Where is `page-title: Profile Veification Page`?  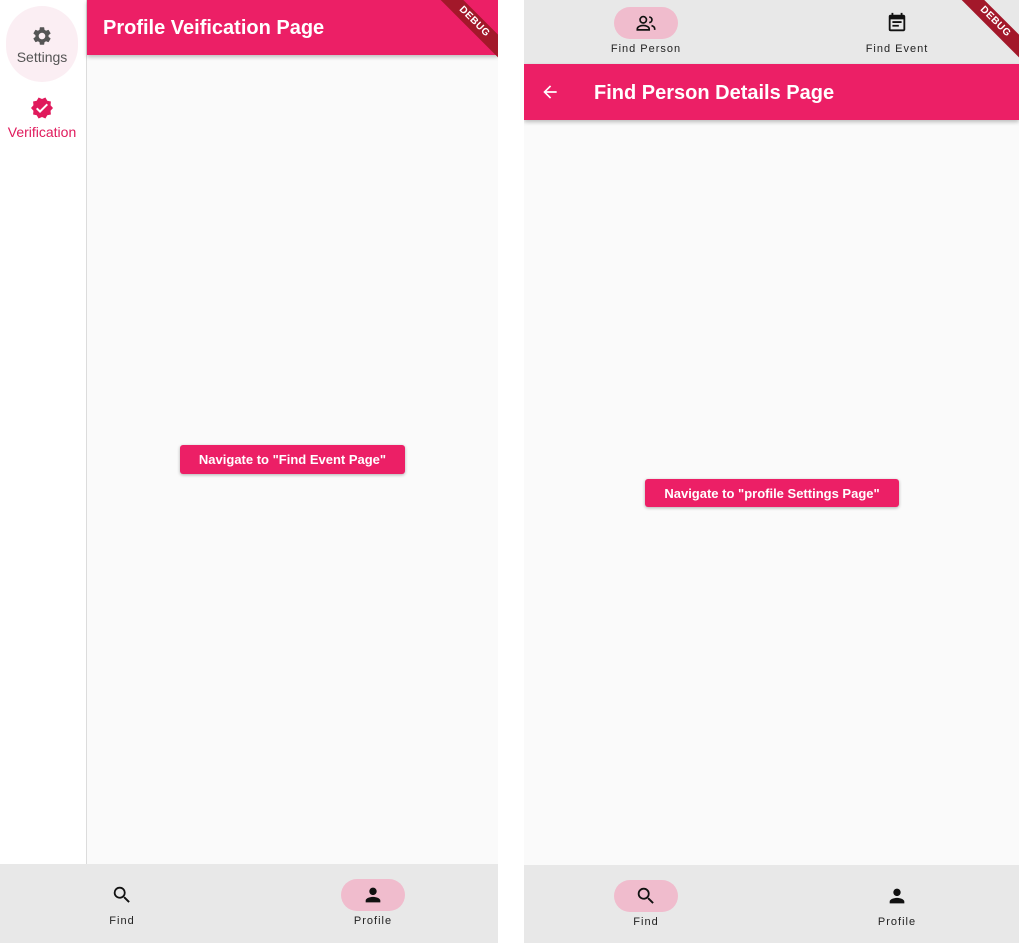
page-title: Profile Veification Page is located at coordinates (214, 28).